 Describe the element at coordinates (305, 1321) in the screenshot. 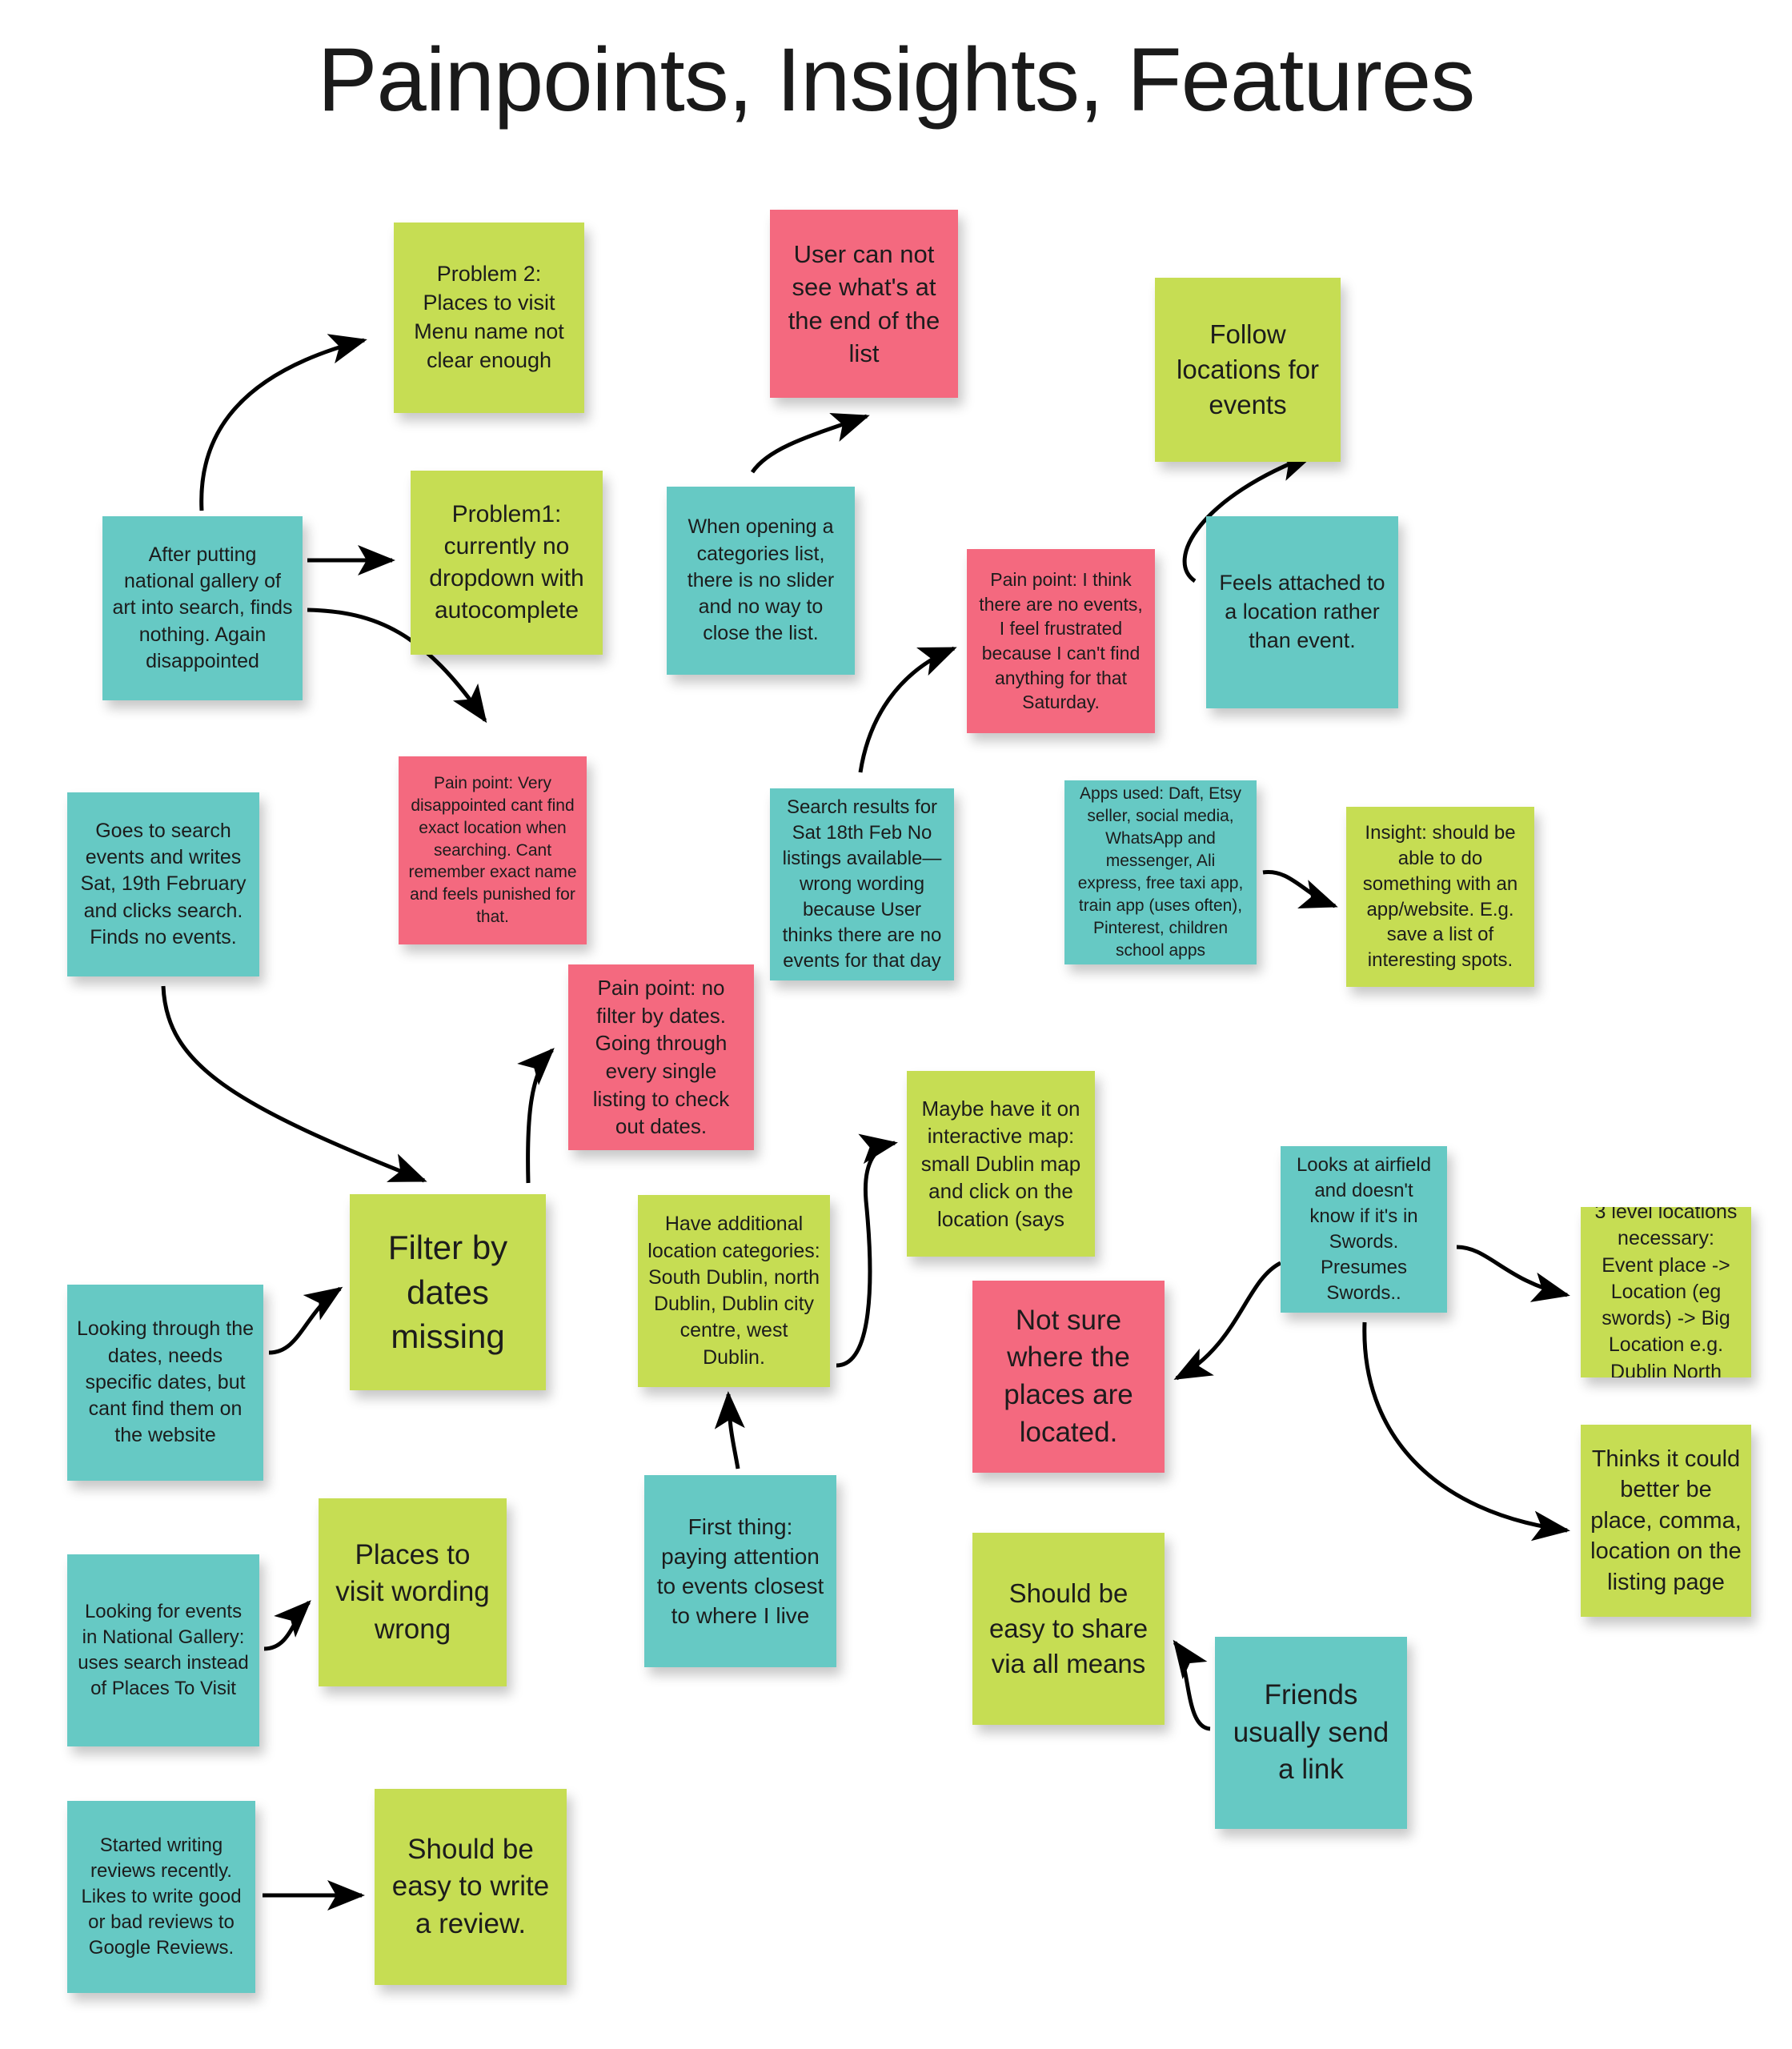

I see `connector-looking-dates-to-filter-missing` at that location.